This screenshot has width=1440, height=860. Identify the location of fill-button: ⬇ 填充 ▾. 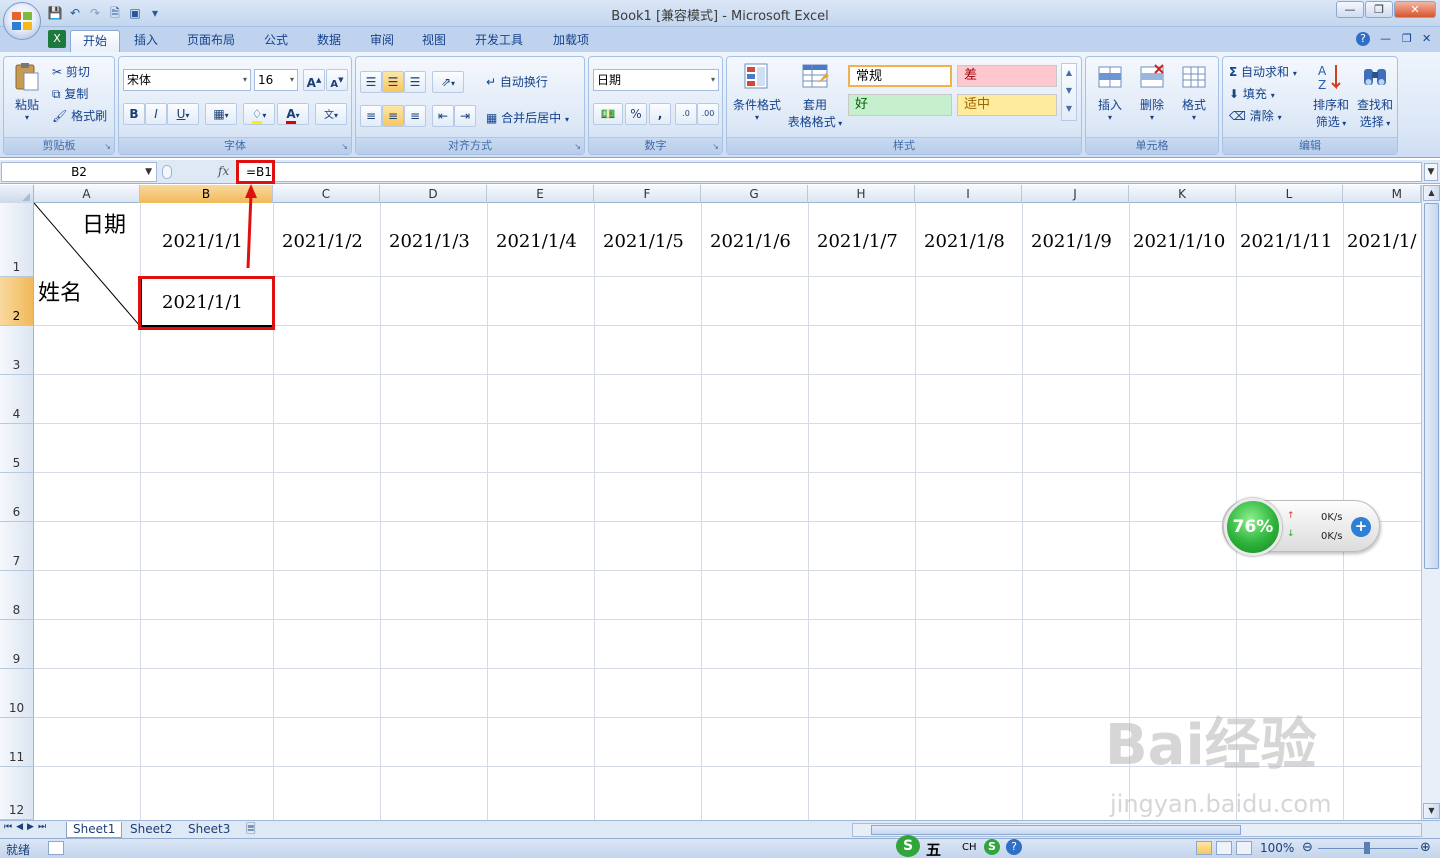
(1252, 93).